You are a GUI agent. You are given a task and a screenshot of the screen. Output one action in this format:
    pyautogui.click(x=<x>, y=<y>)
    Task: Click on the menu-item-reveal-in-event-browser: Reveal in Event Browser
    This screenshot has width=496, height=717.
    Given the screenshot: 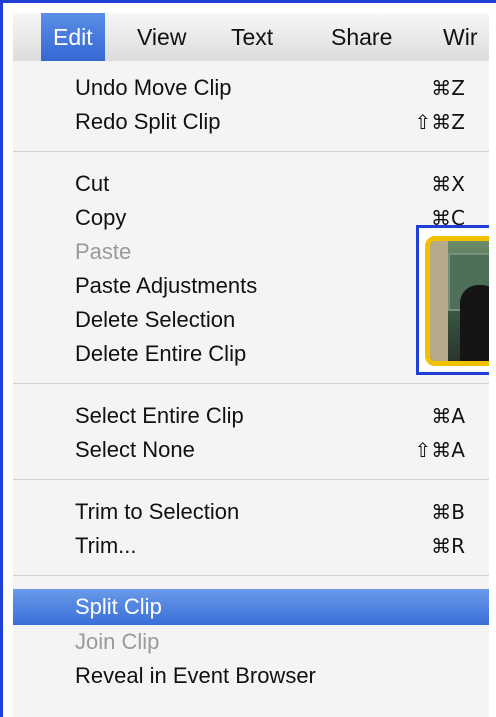 What is the action you would take?
    pyautogui.click(x=254, y=676)
    